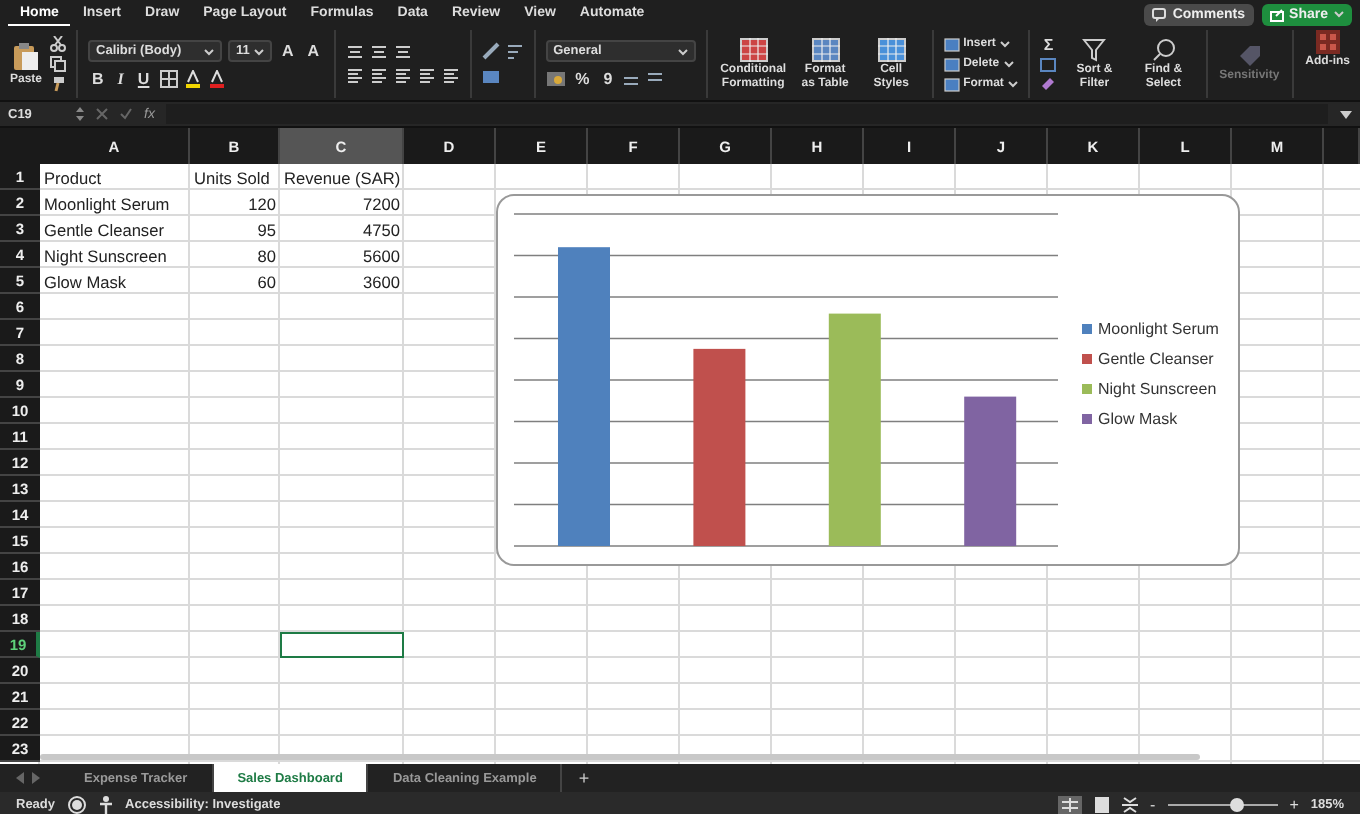  Describe the element at coordinates (120, 79) in the screenshot. I see `italic-button: I` at that location.